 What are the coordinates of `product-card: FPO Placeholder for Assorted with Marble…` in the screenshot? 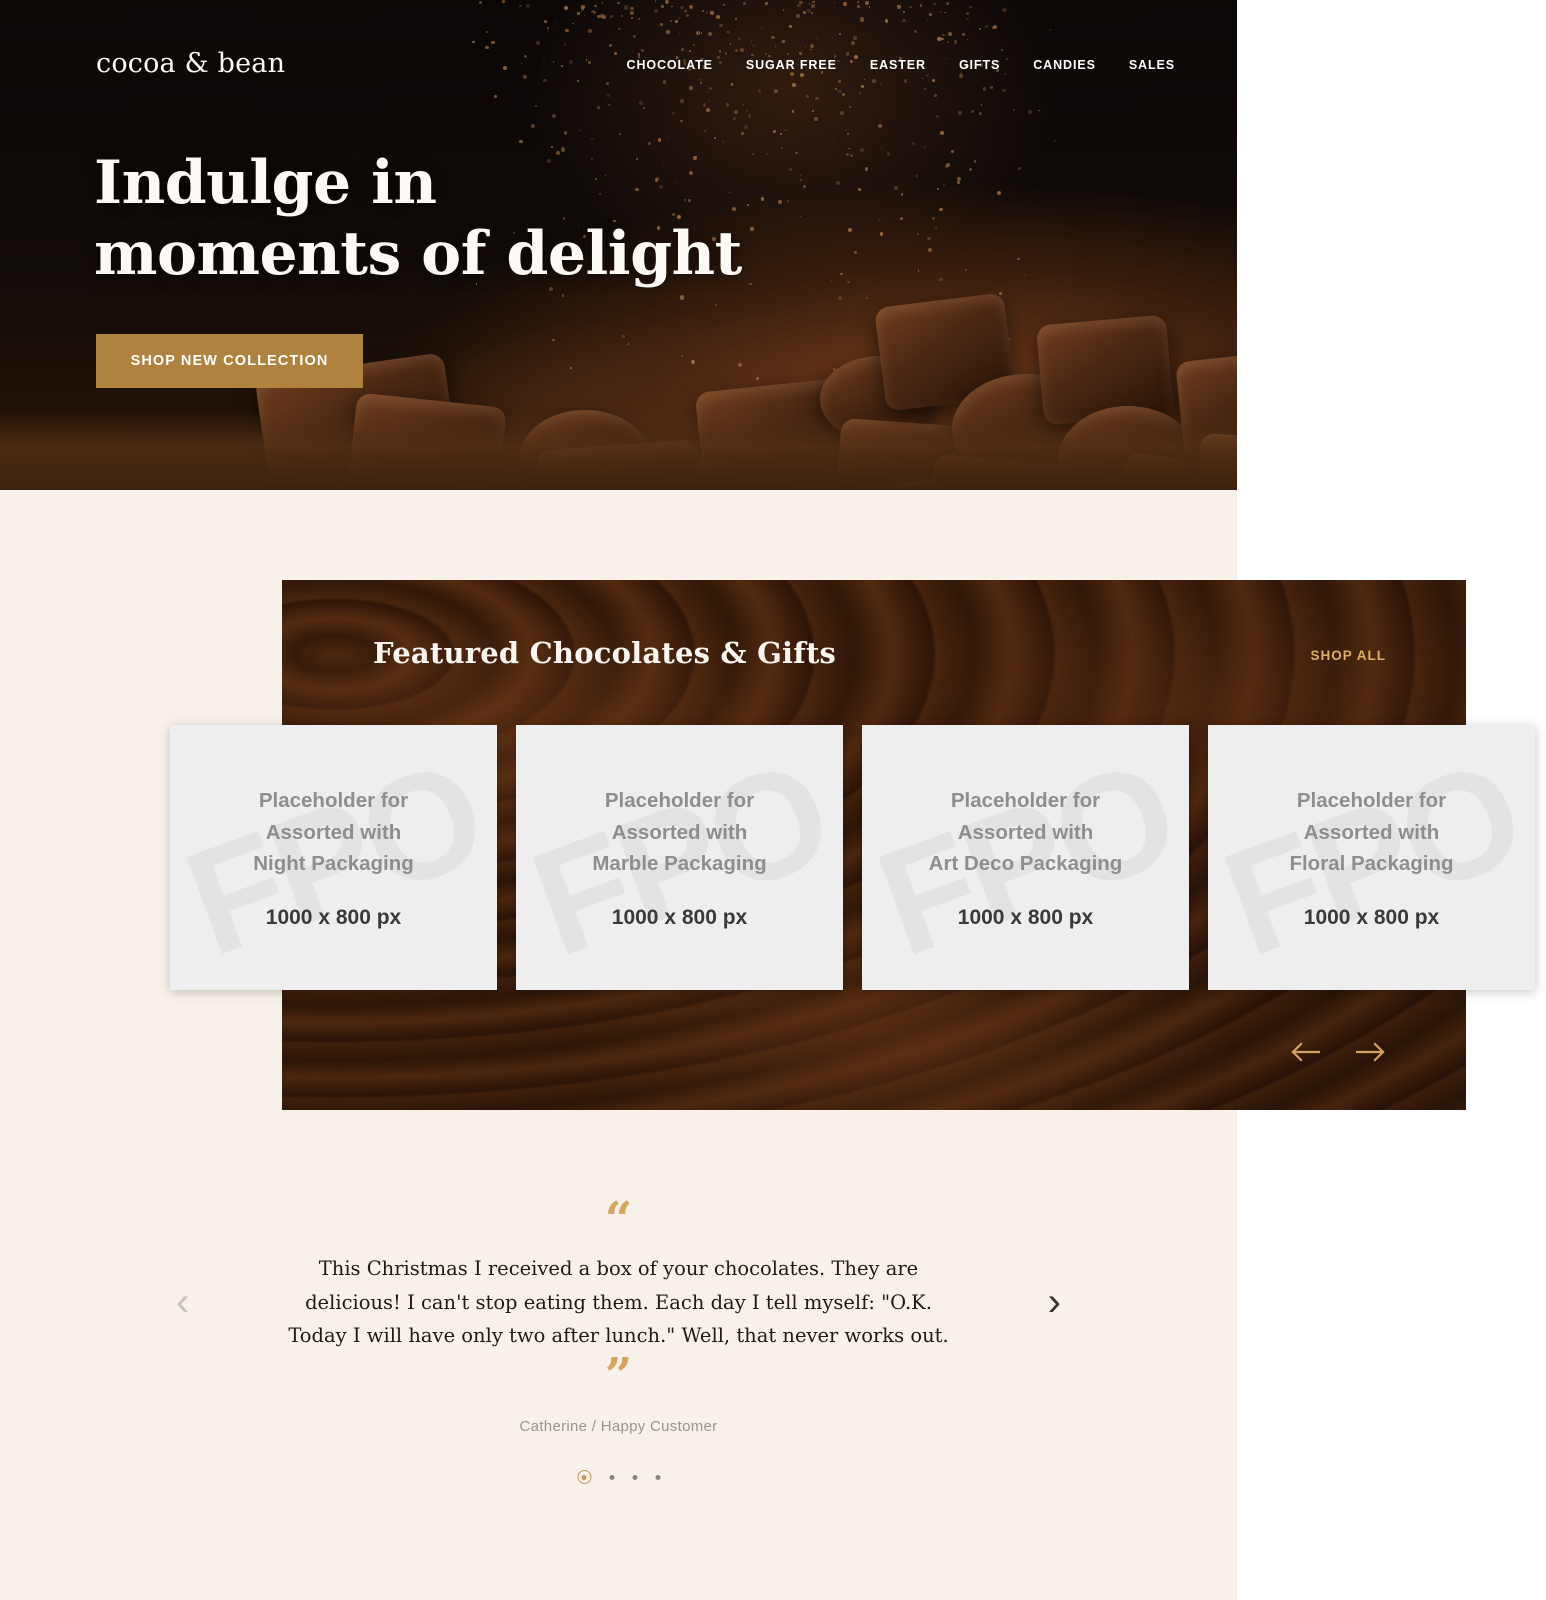 It's located at (679, 857).